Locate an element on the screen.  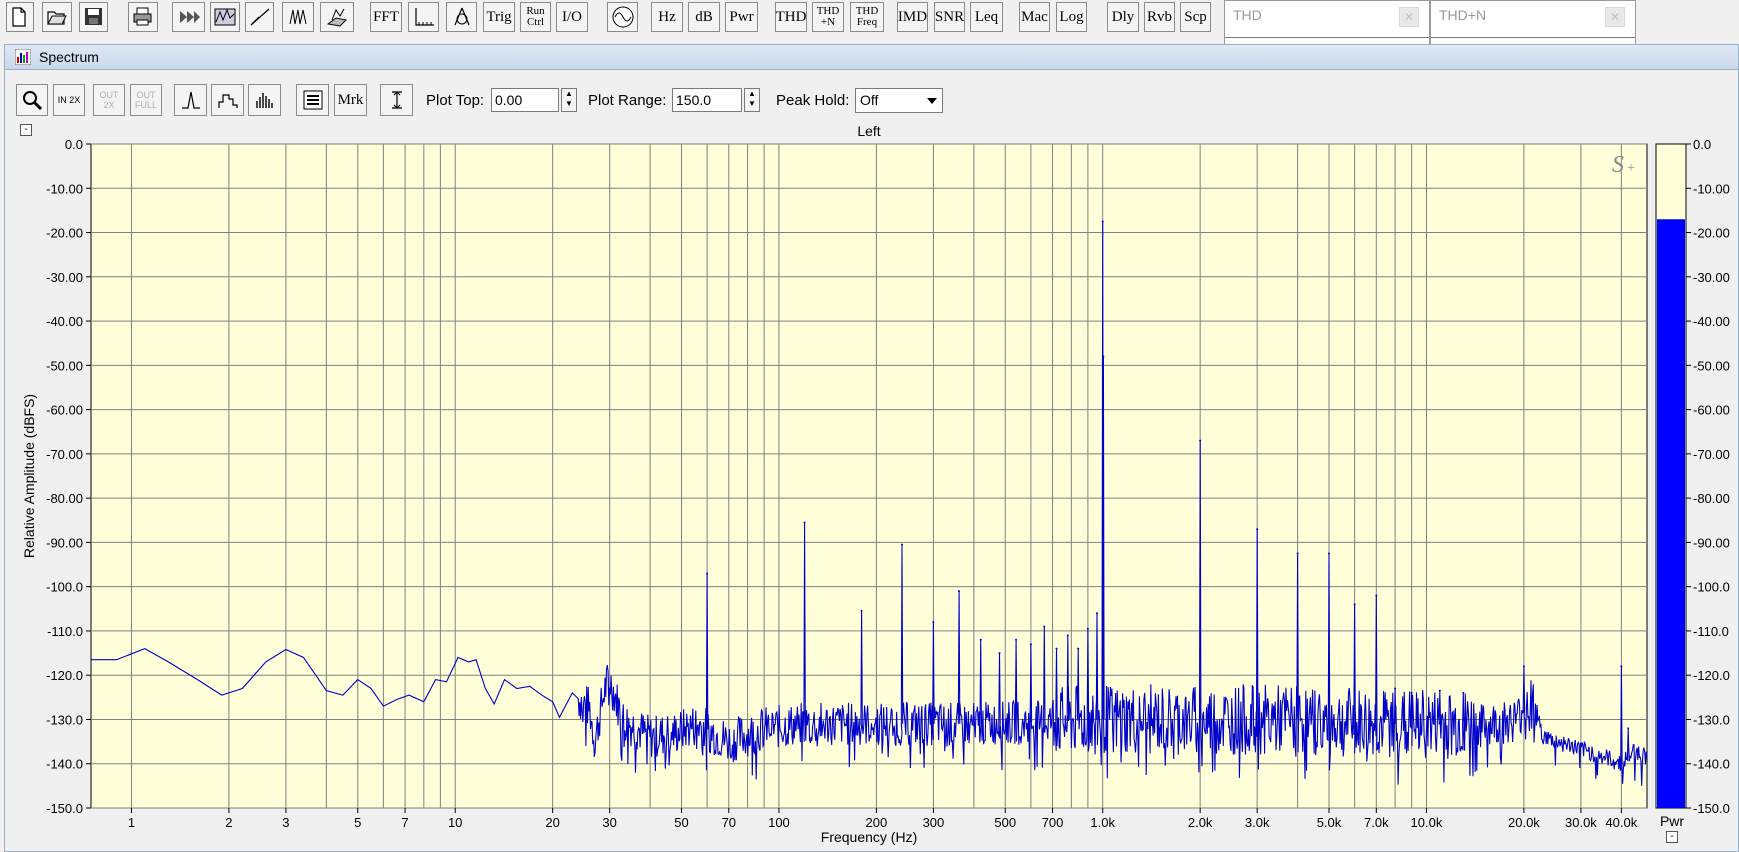
x-tick-label: 200 is located at coordinates (877, 822).